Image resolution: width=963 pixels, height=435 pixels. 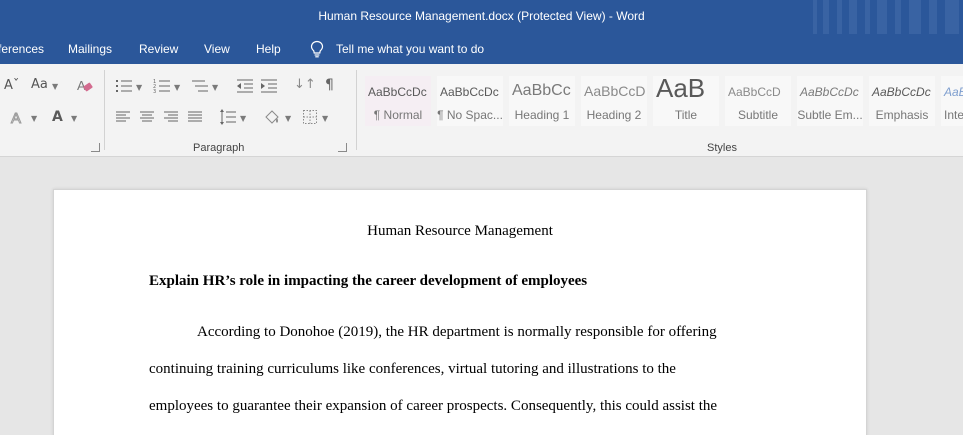 What do you see at coordinates (681, 89) in the screenshot?
I see `style-sample: AaB` at bounding box center [681, 89].